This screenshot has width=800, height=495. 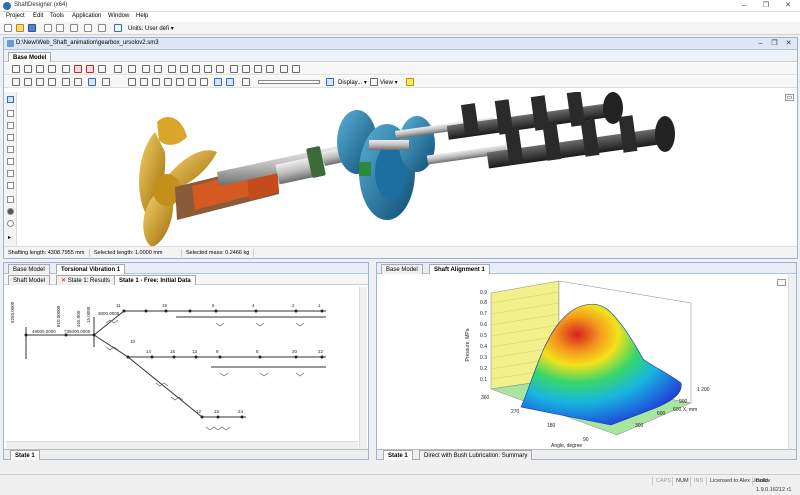 What do you see at coordinates (10, 99) in the screenshot?
I see `select-tool-icon` at bounding box center [10, 99].